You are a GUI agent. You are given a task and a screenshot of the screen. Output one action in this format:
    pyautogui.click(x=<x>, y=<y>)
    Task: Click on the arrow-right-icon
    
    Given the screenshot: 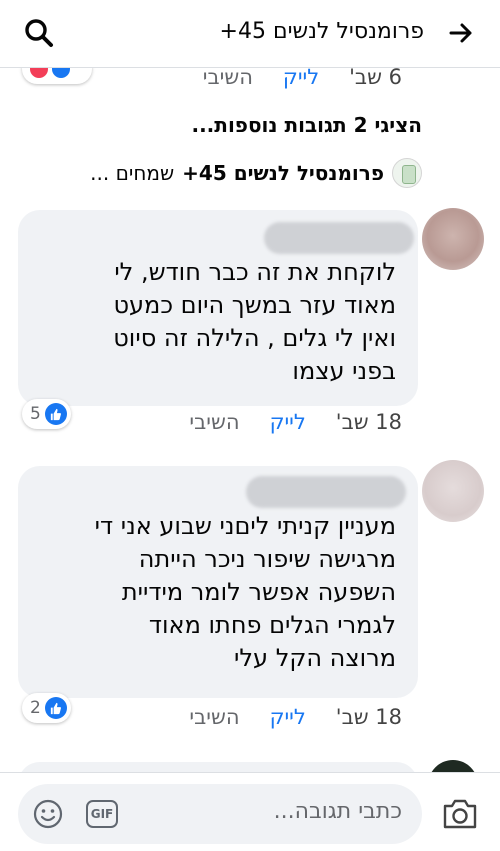 What is the action you would take?
    pyautogui.click(x=461, y=33)
    